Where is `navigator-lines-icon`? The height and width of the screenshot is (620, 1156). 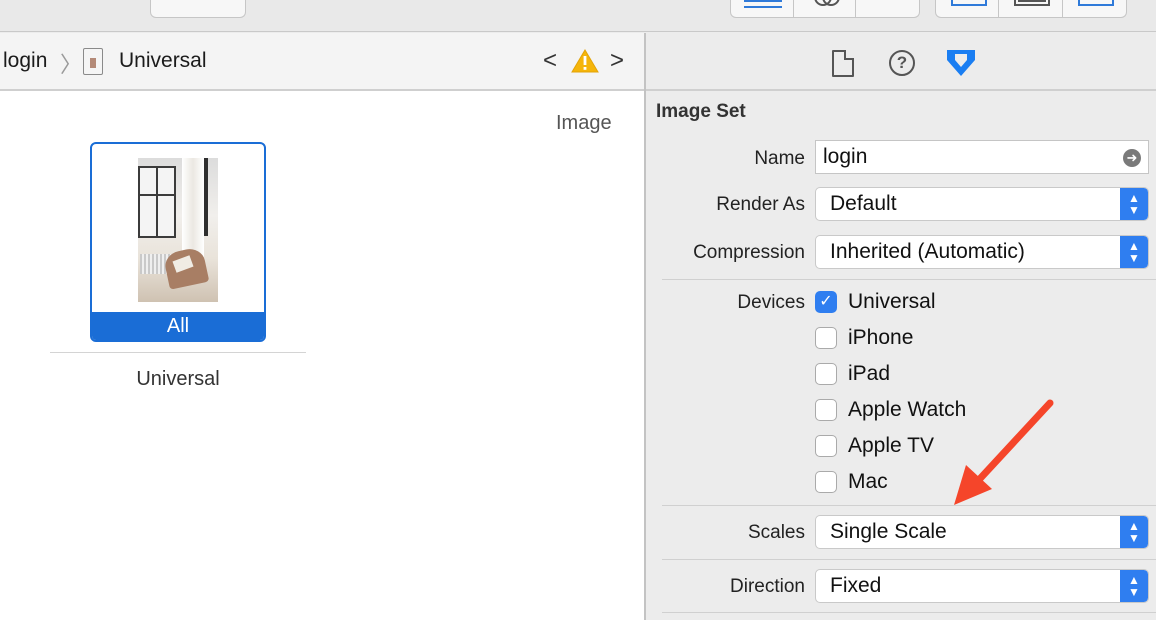
navigator-lines-icon is located at coordinates (763, 4).